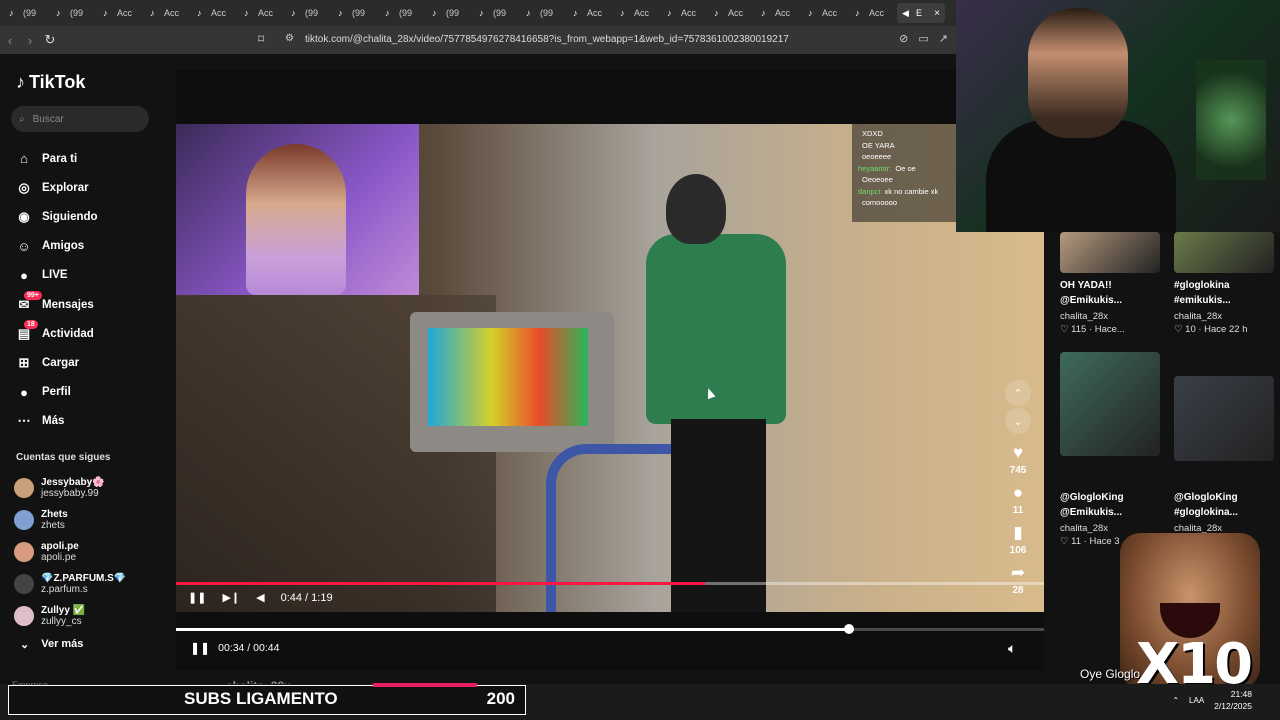 This screenshot has width=1280, height=720. I want to click on chat-text: comooooo, so click(880, 202).